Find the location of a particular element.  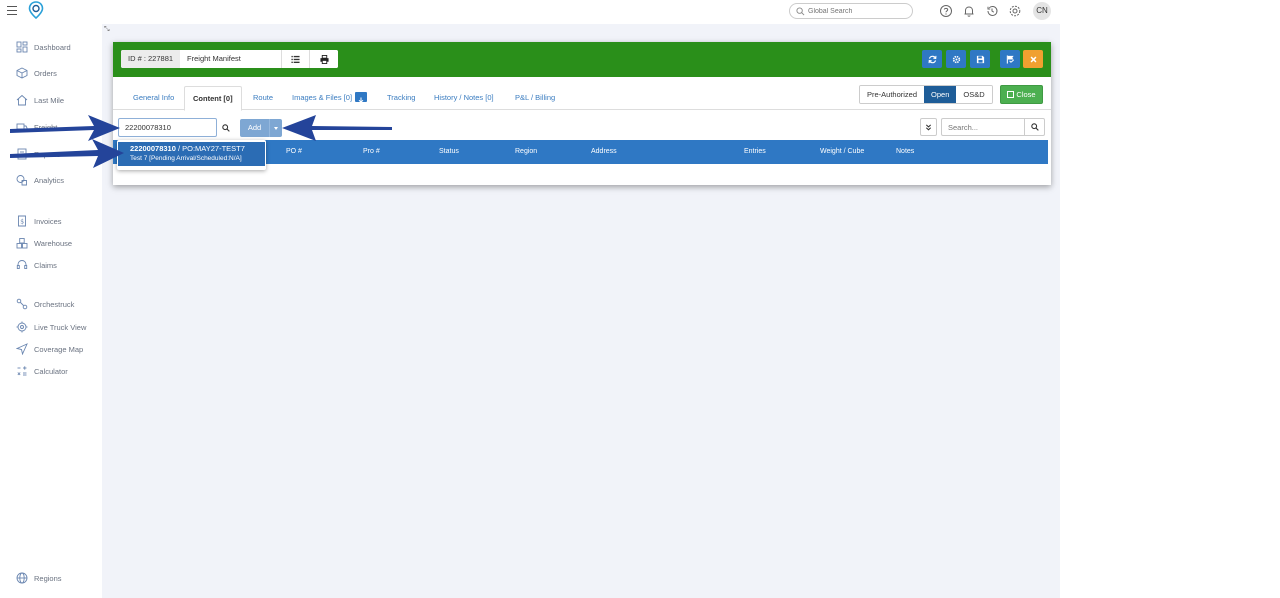

box-icon is located at coordinates (22, 73).